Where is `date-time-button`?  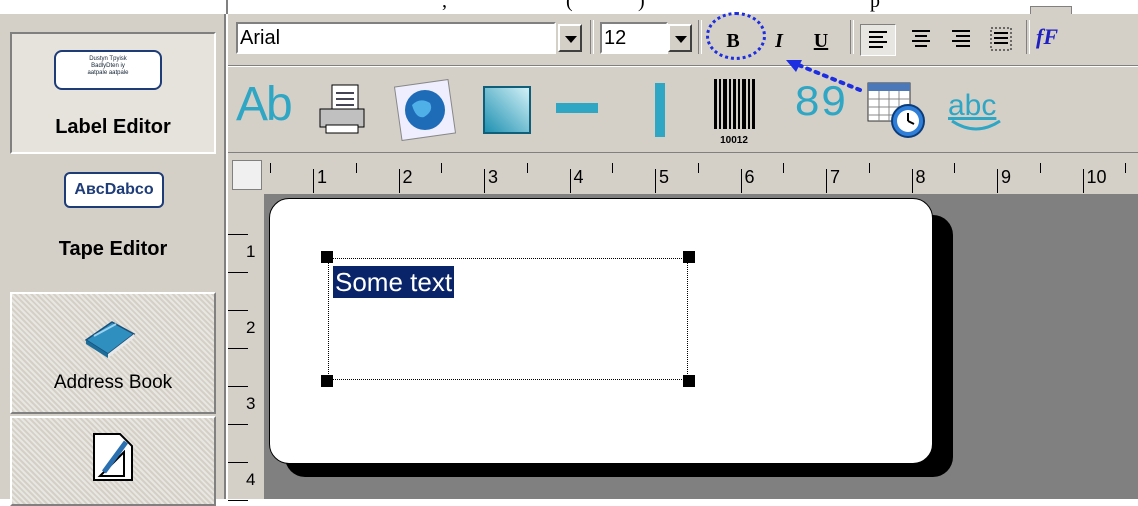 date-time-button is located at coordinates (897, 110).